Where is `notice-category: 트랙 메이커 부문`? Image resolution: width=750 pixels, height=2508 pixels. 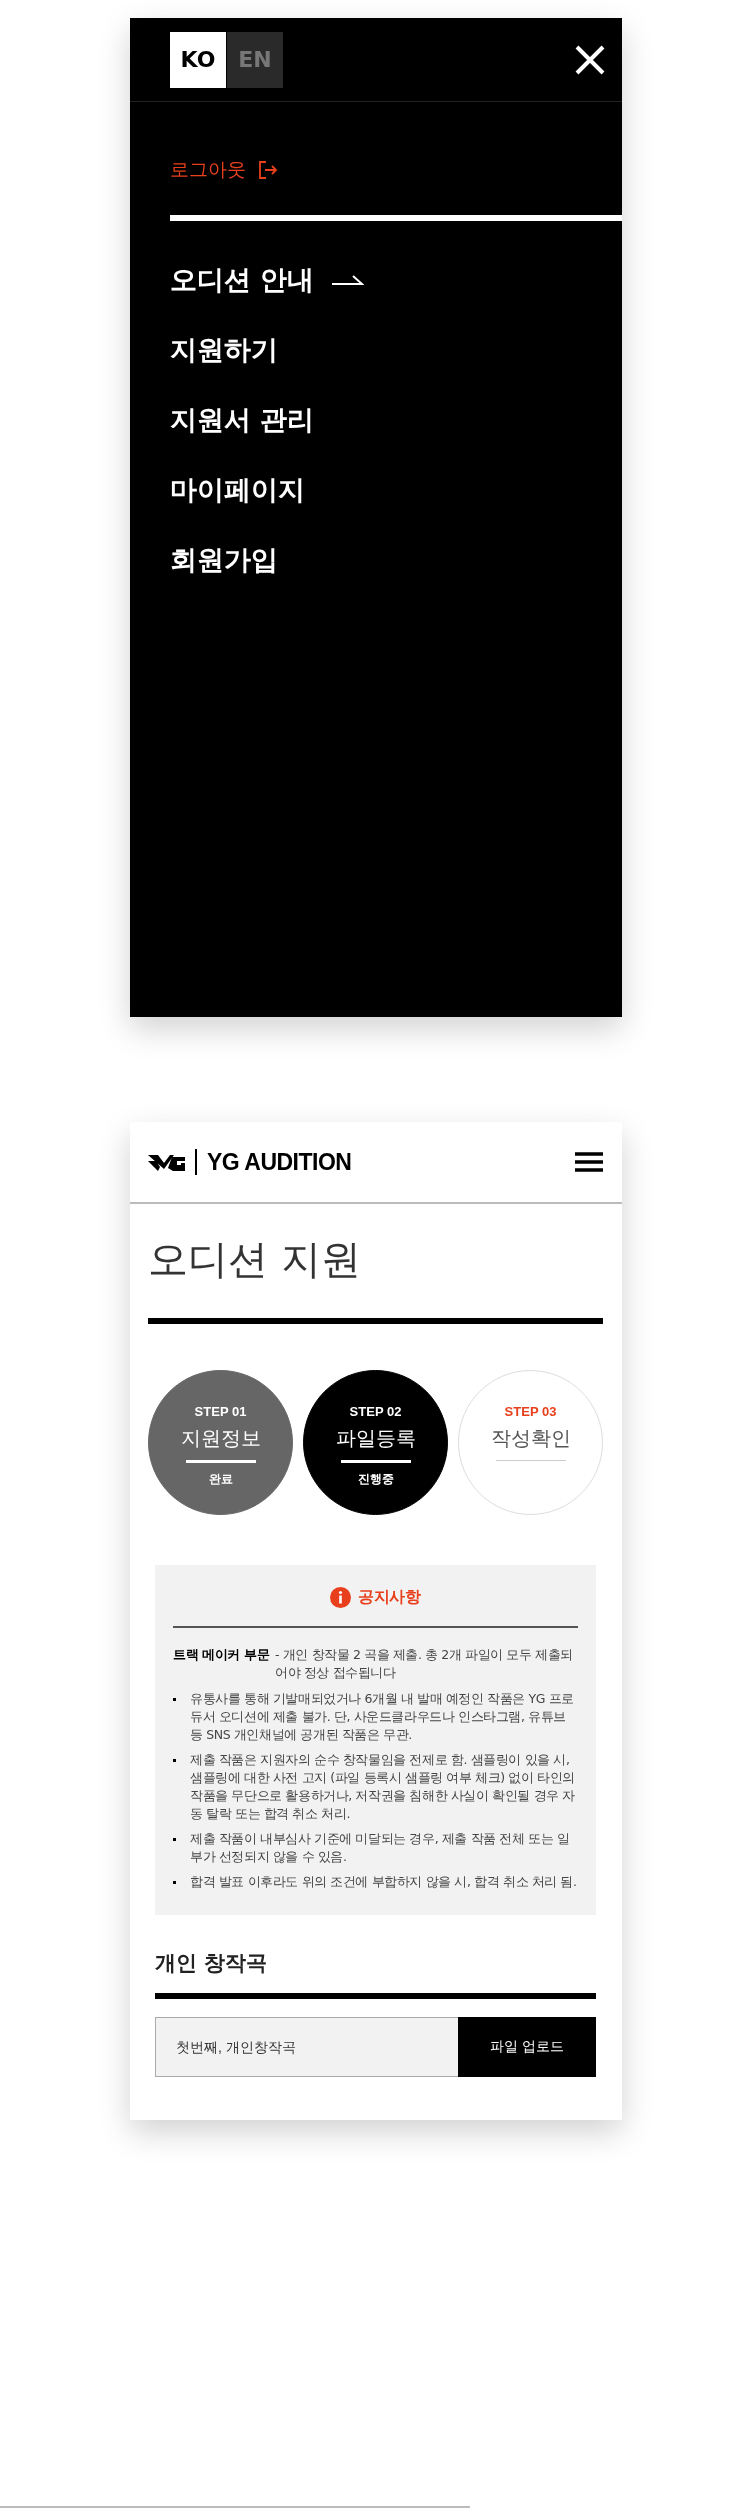
notice-category: 트랙 메이커 부문 is located at coordinates (221, 1655).